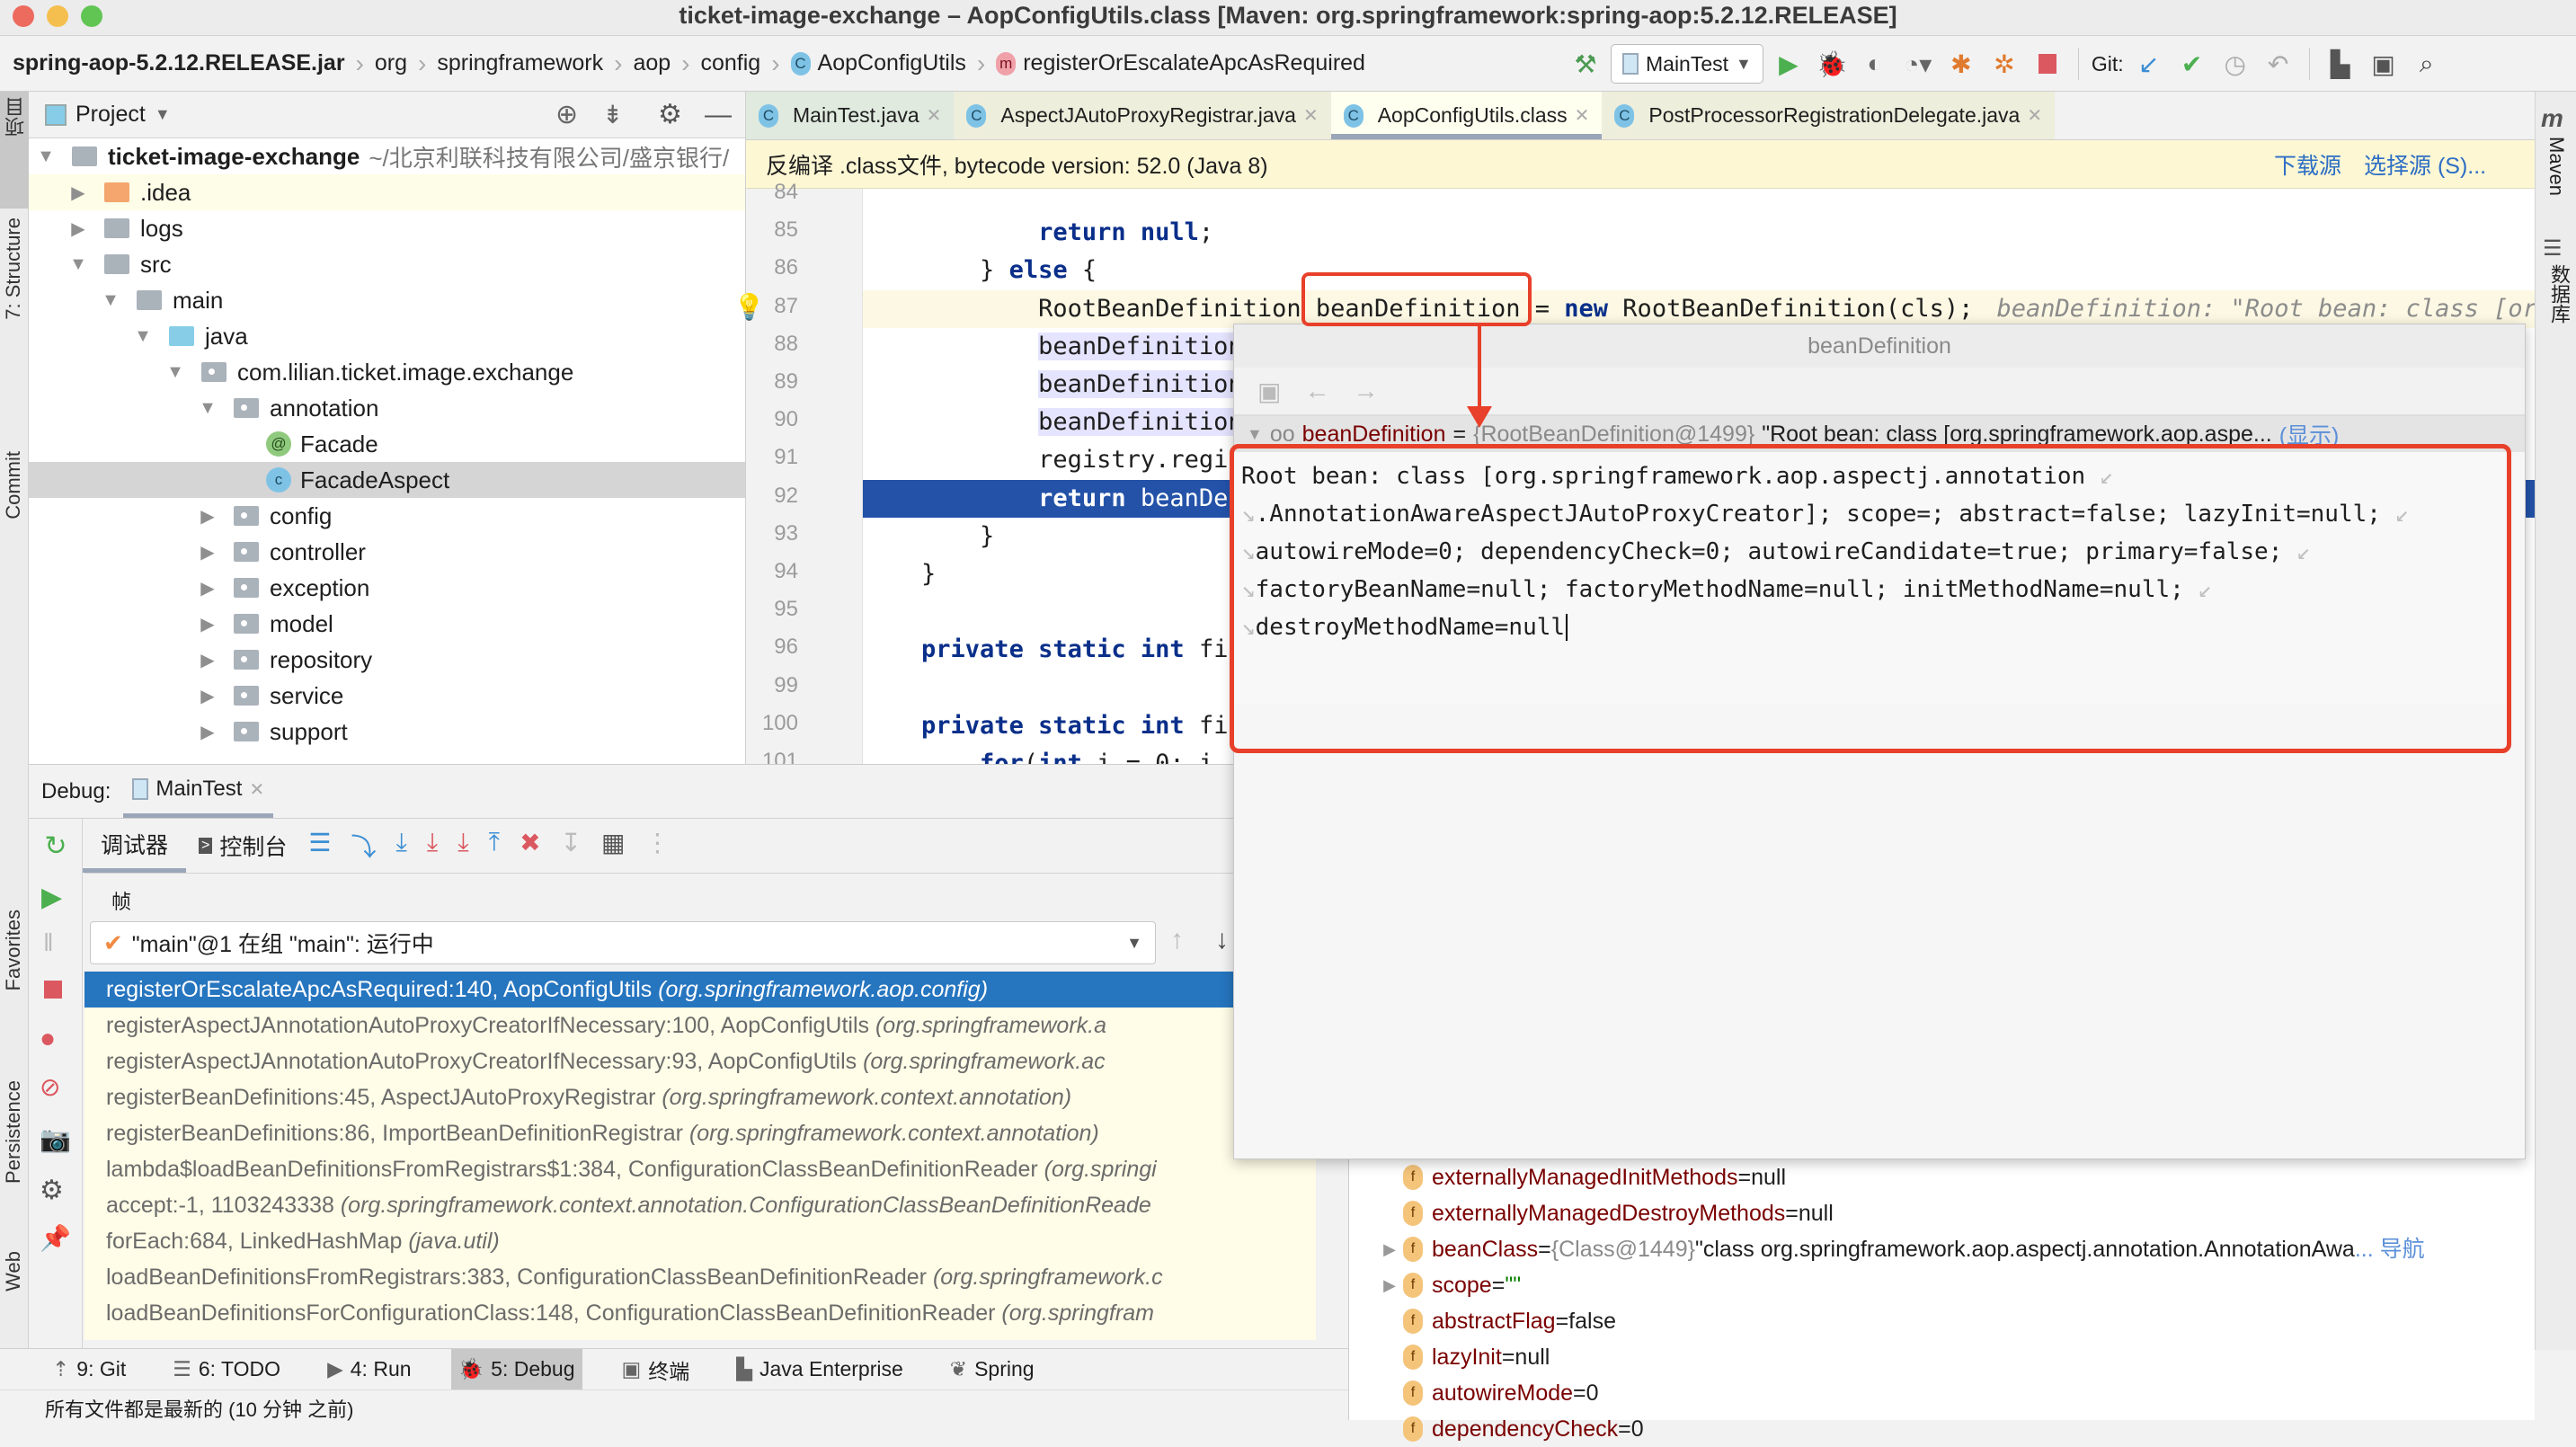 The height and width of the screenshot is (1447, 2576). What do you see at coordinates (2004, 64) in the screenshot?
I see `attach-debug-icon: ✲` at bounding box center [2004, 64].